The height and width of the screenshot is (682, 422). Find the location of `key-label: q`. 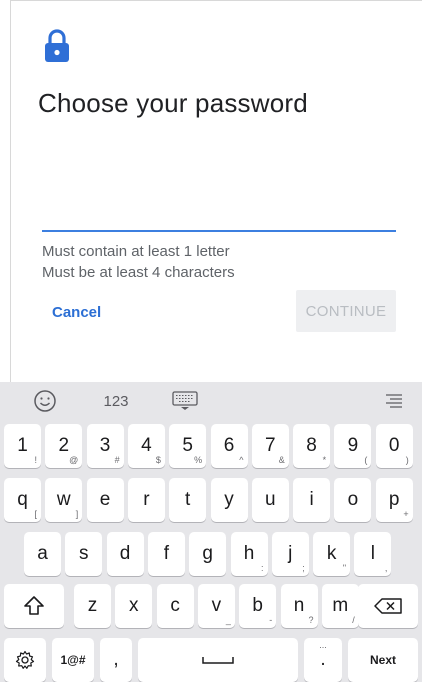

key-label: q is located at coordinates (22, 499).